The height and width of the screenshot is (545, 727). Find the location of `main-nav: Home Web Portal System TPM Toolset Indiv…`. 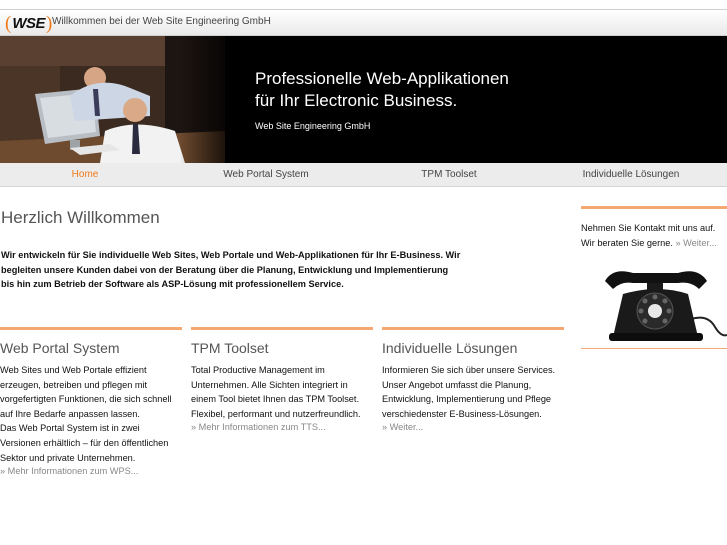

main-nav: Home Web Portal System TPM Toolset Indiv… is located at coordinates (363, 175).